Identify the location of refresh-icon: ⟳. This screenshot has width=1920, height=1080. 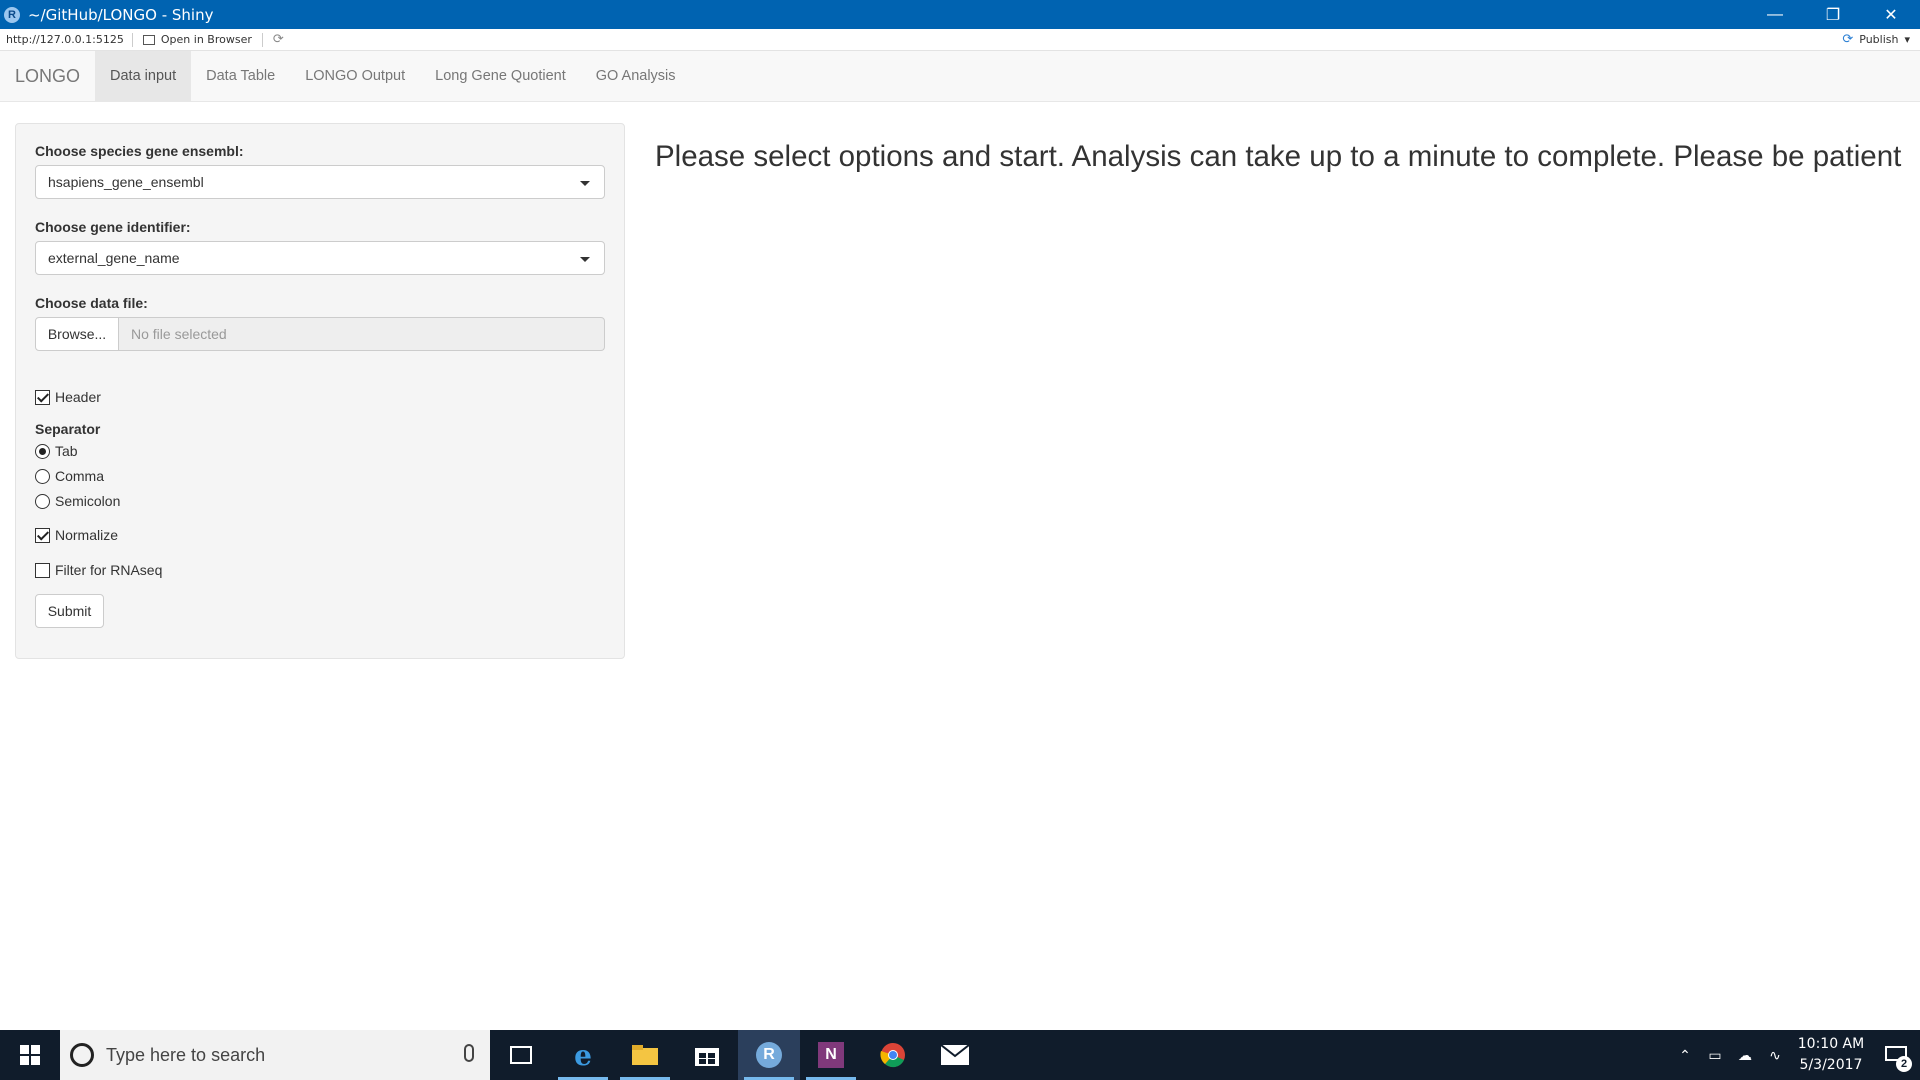
(278, 39).